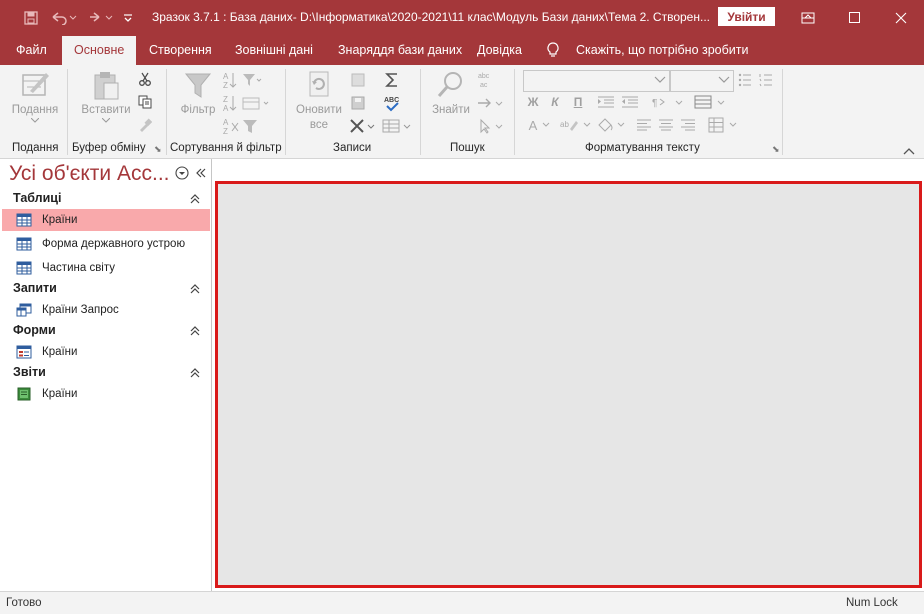 This screenshot has width=924, height=614. What do you see at coordinates (486, 80) in the screenshot?
I see `replace-icon: abc ac` at bounding box center [486, 80].